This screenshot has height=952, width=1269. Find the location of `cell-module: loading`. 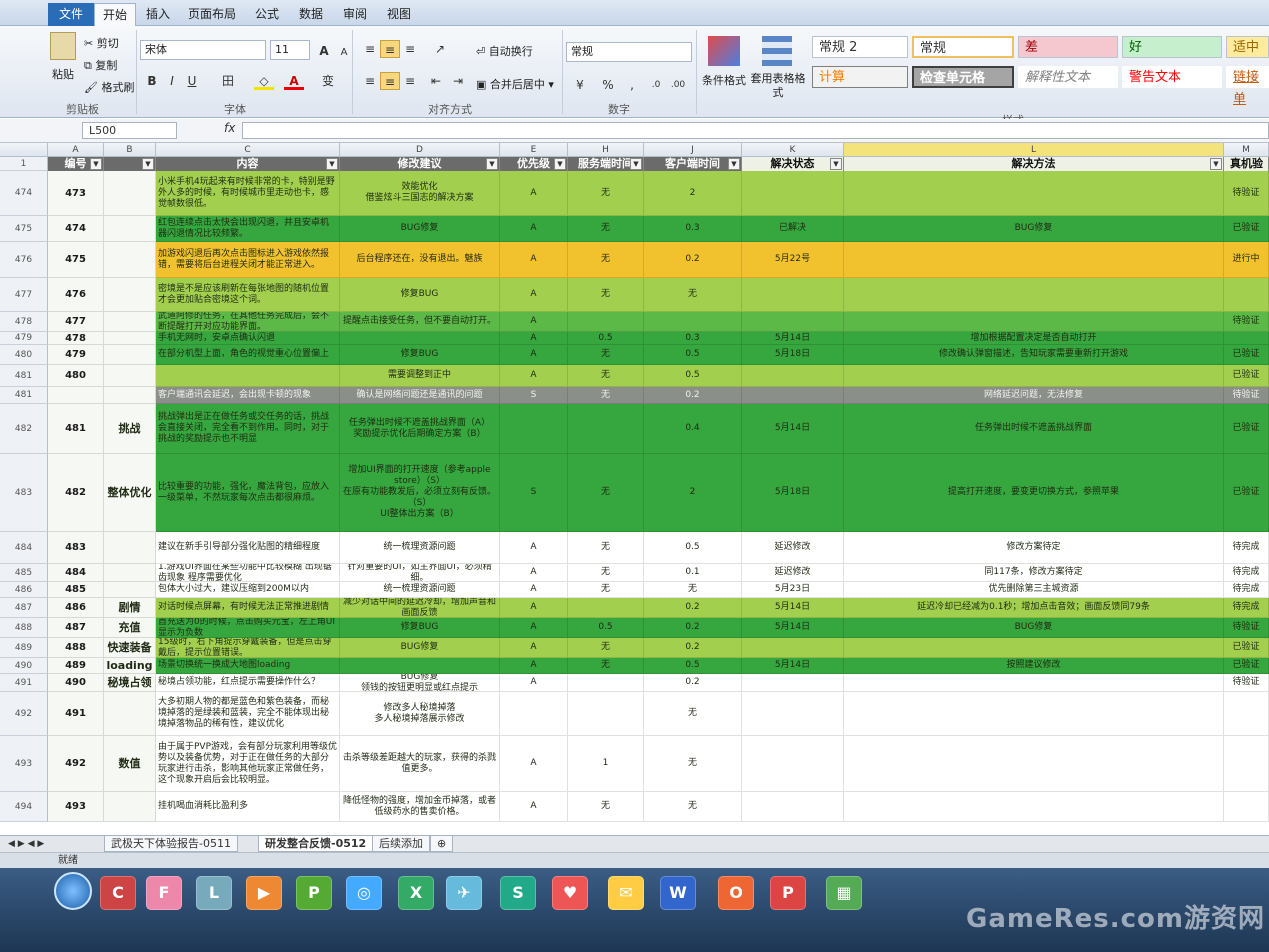

cell-module: loading is located at coordinates (130, 666).